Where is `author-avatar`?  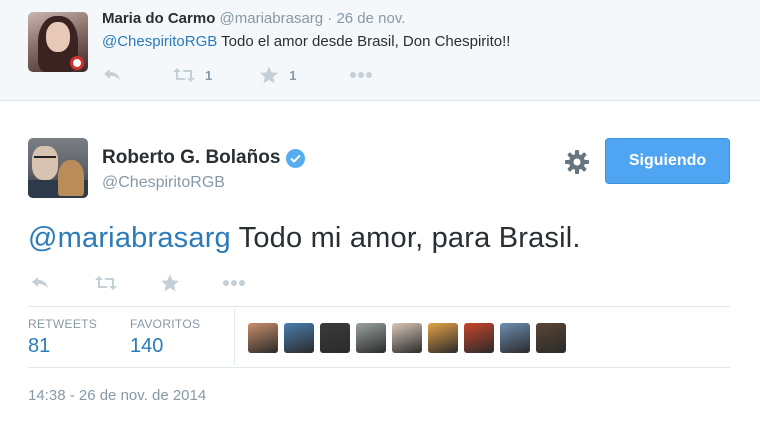
author-avatar is located at coordinates (58, 168).